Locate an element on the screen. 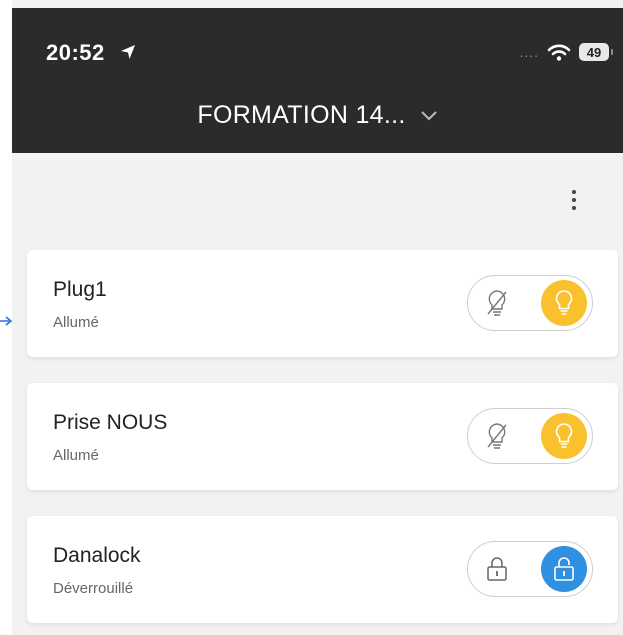 Image resolution: width=623 pixels, height=635 pixels. location-arrow-icon is located at coordinates (128, 52).